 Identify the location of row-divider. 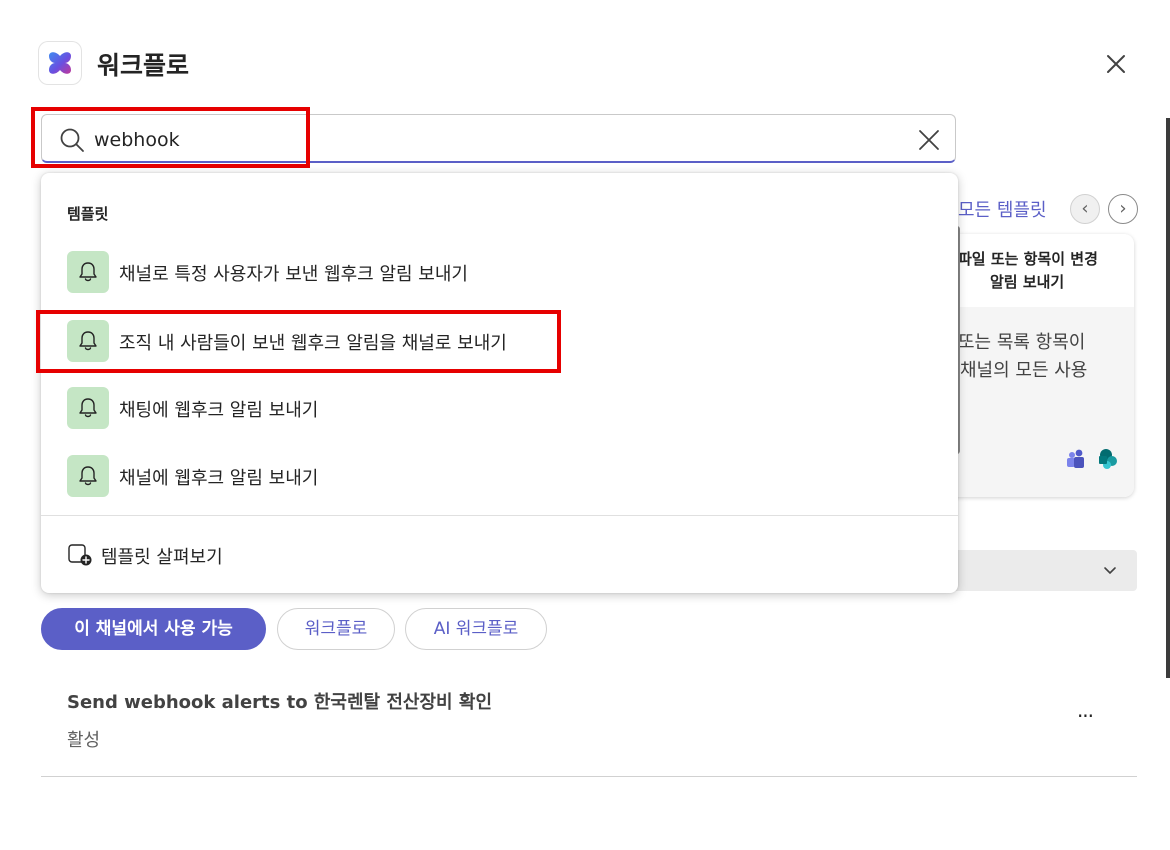
(589, 776).